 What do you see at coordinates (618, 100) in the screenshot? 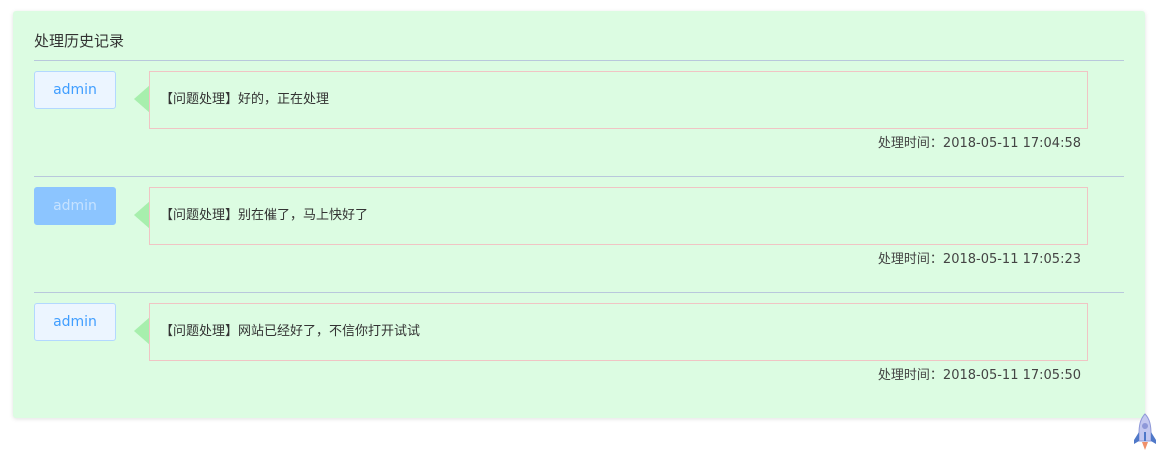
I see `message-bubble: 【问题处理】好的，正在处理` at bounding box center [618, 100].